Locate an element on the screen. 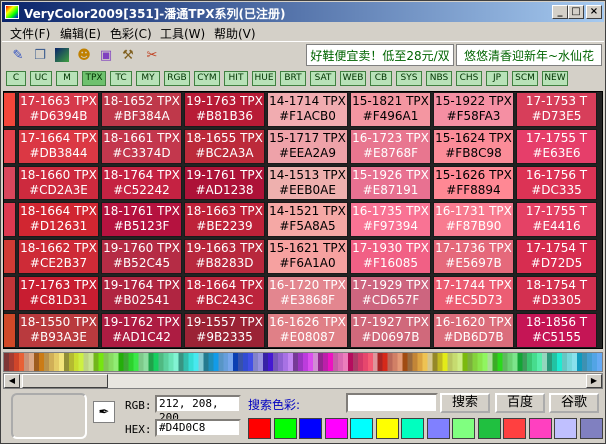  tab-nbs: NBS is located at coordinates (439, 78).